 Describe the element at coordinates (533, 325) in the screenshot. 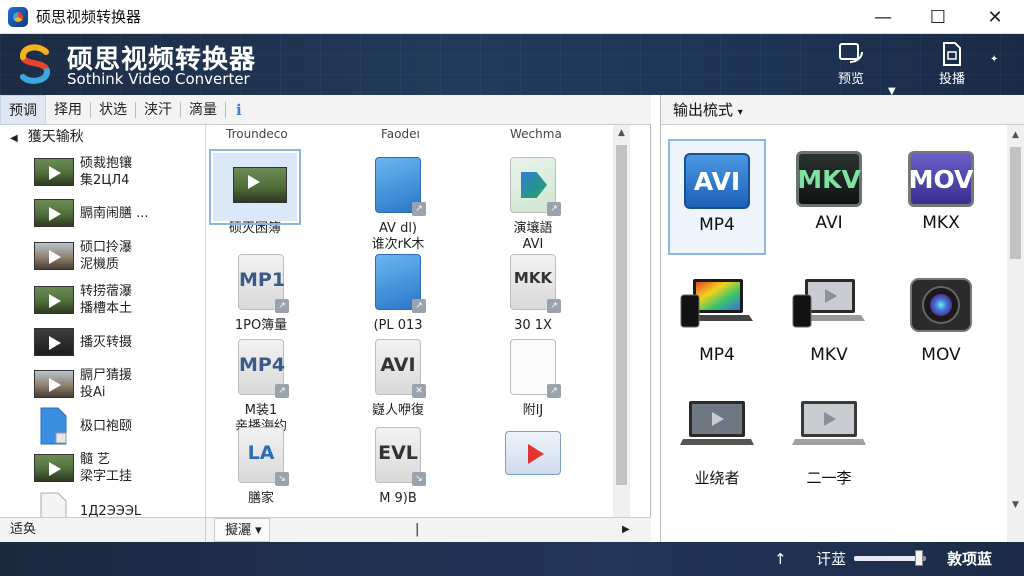

I see `file-label: 30 1X` at that location.